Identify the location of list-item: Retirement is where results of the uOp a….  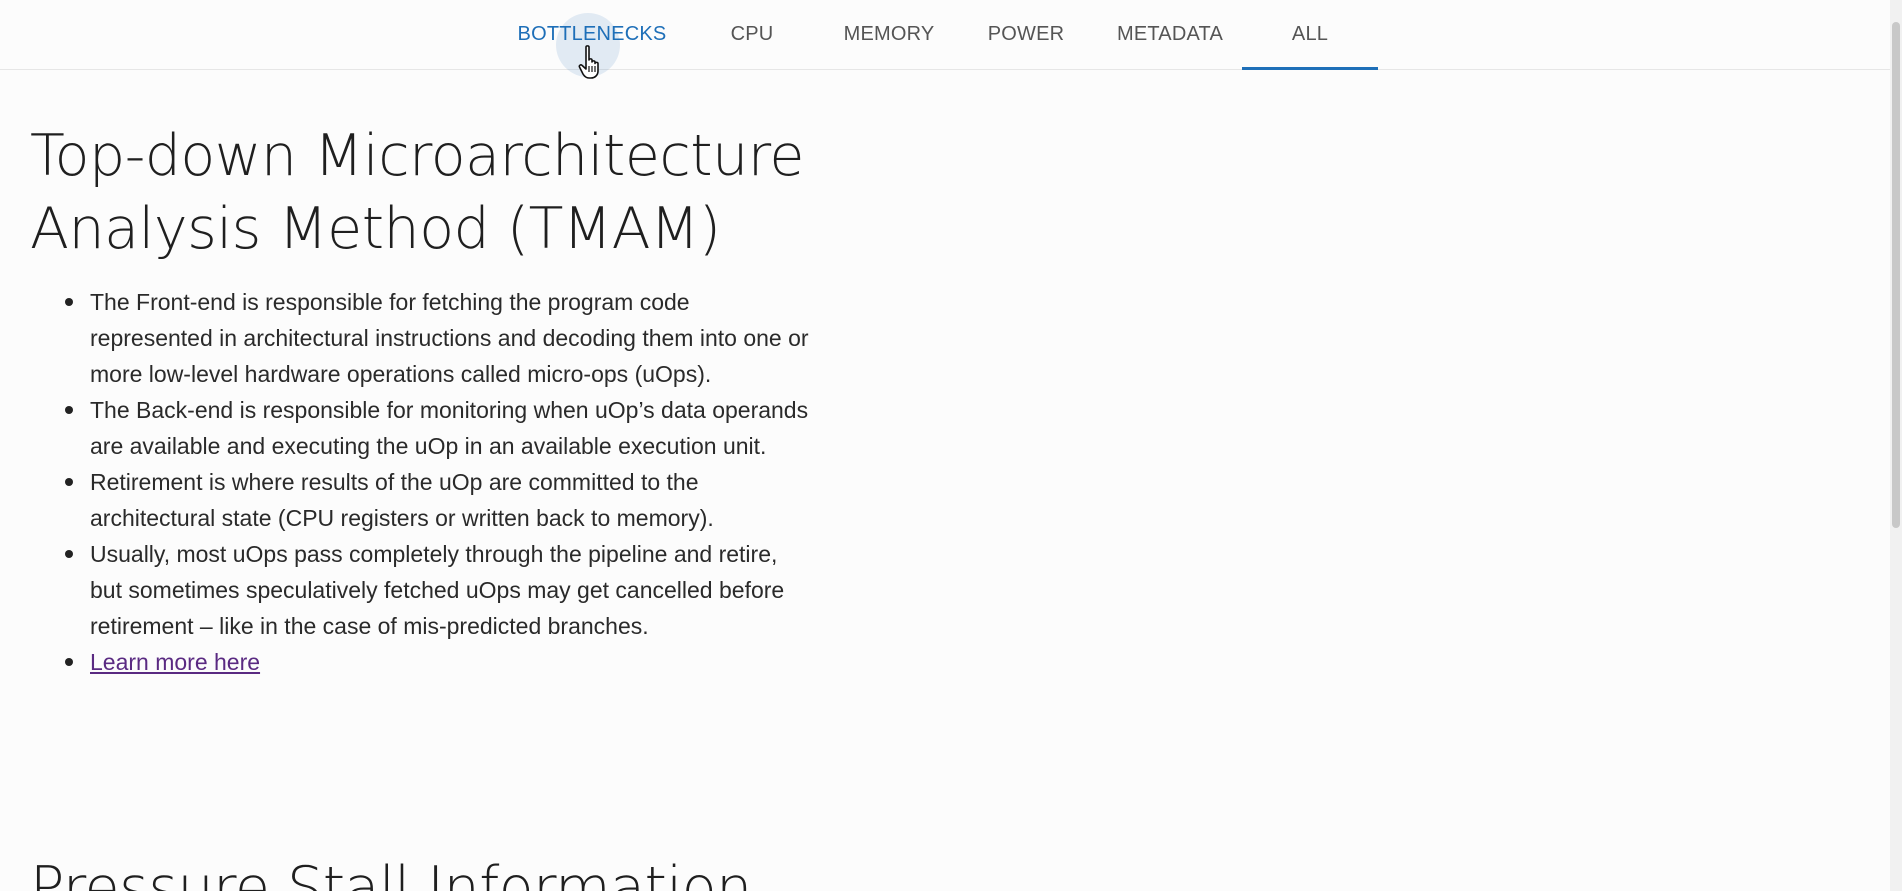
(437, 500).